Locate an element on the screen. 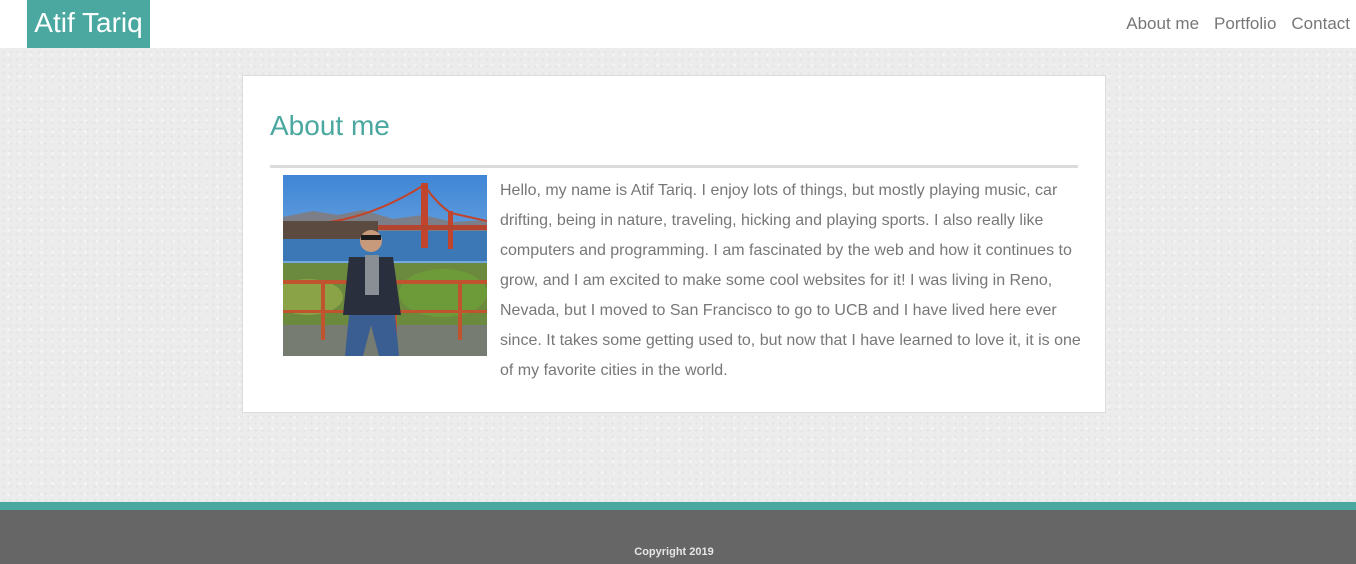 This screenshot has width=1356, height=564. about-heading: About me is located at coordinates (330, 125).